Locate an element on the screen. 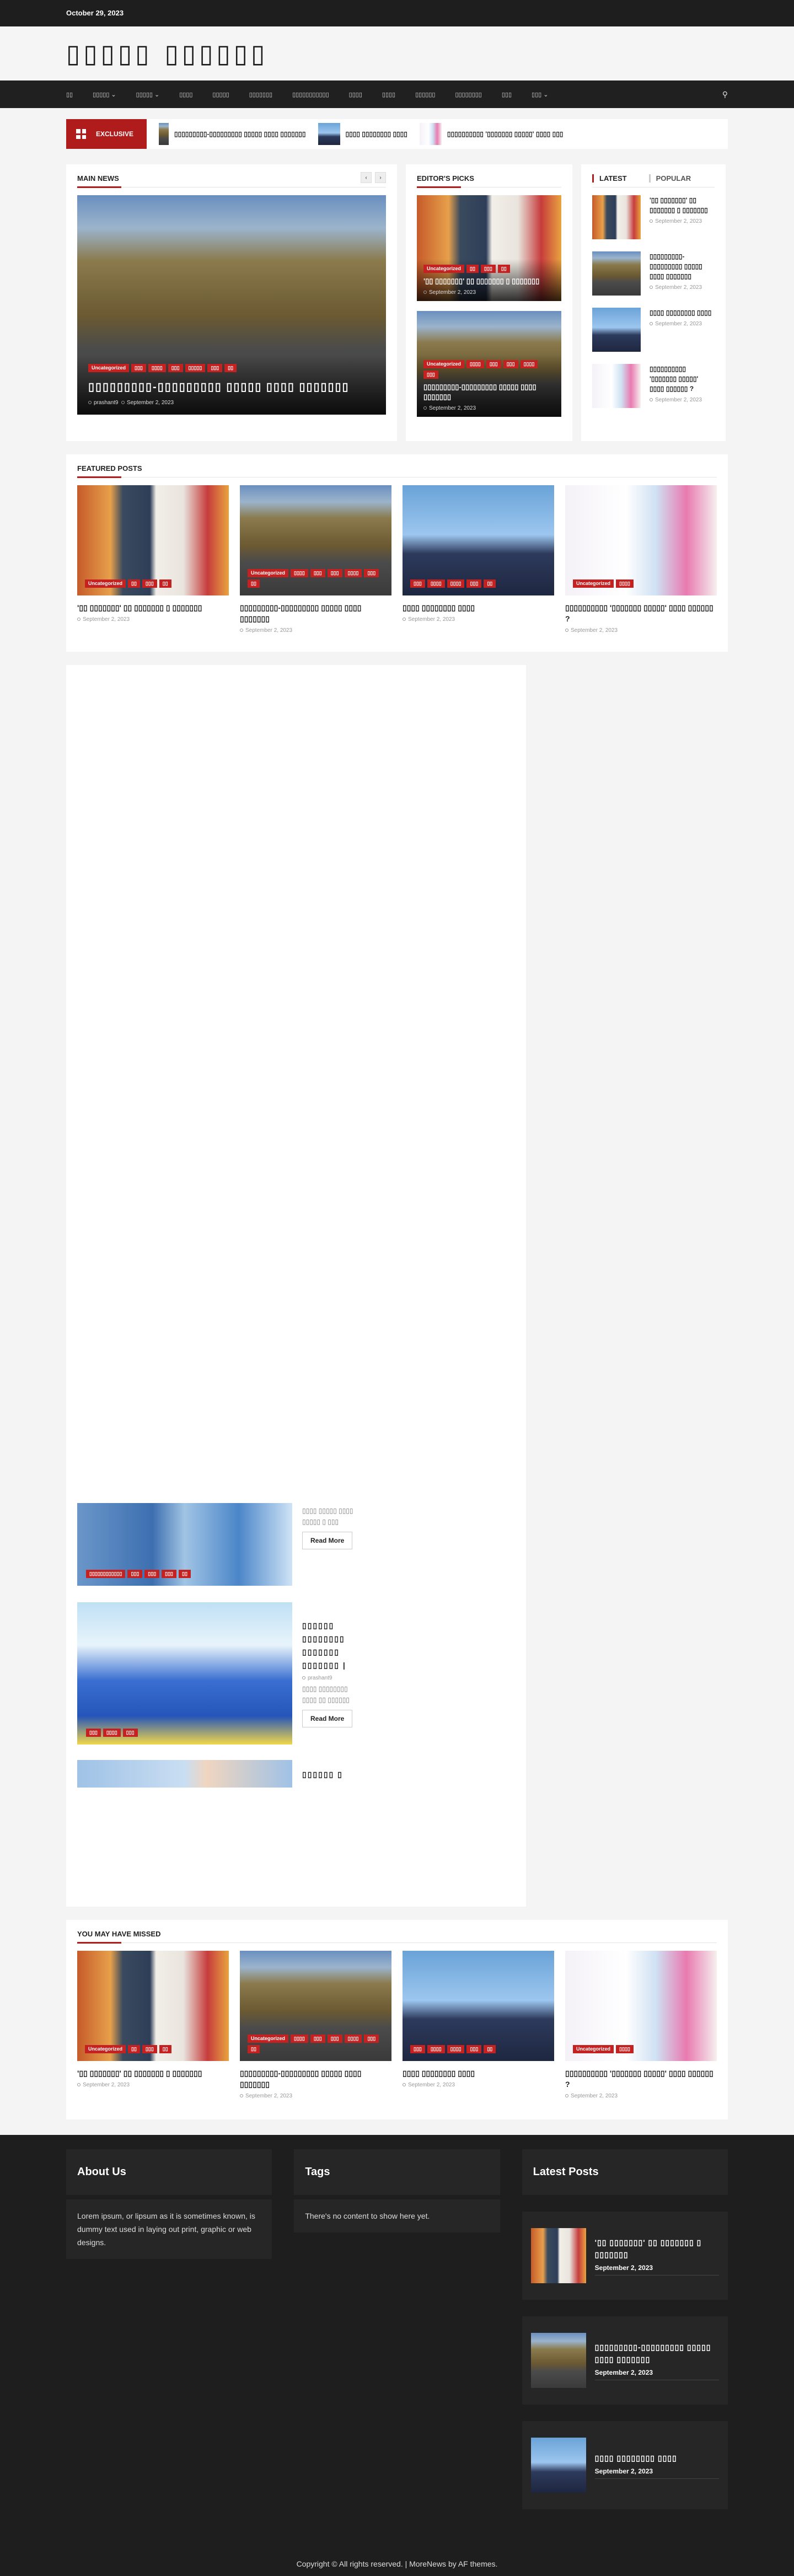 This screenshot has height=2576, width=794. list-item: ▯▯▯▯ ▯▯▯▯▯▯▯▯ ▯▯▯▯ September 2, 2023 is located at coordinates (653, 330).